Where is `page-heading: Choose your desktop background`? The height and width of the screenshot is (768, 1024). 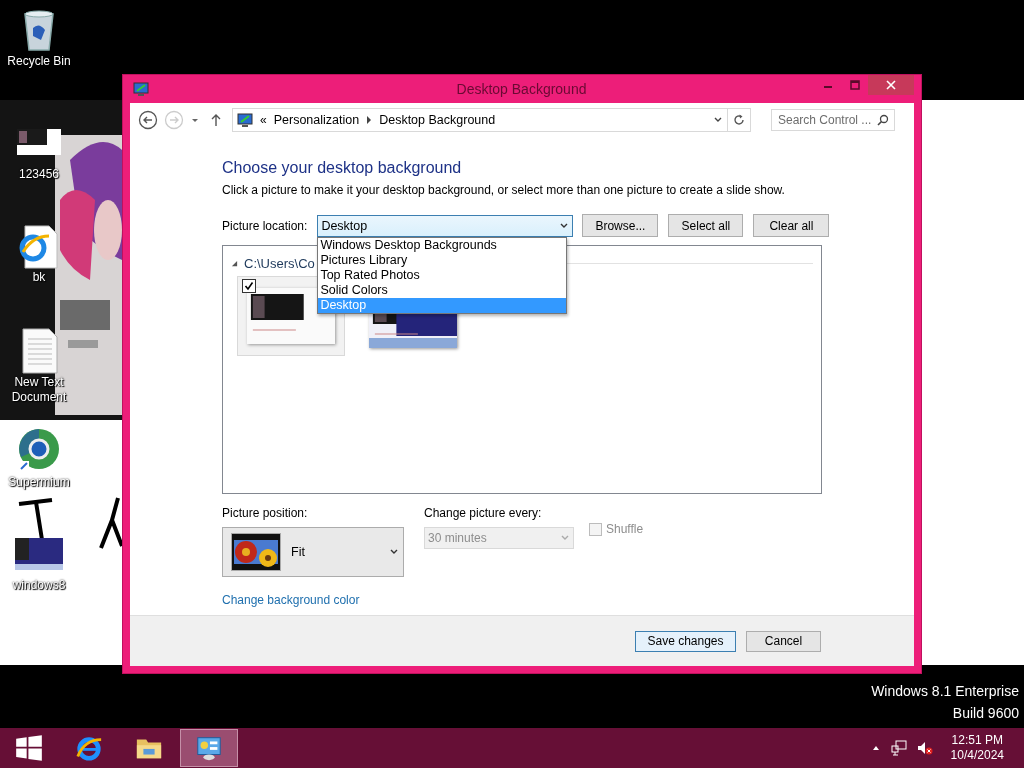
page-heading: Choose your desktop background is located at coordinates (342, 168).